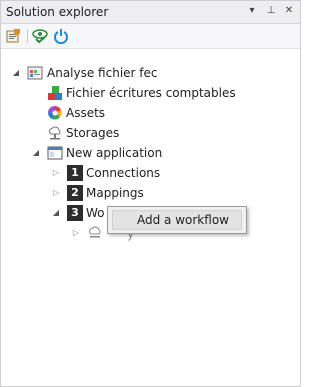 This screenshot has width=320, height=387. What do you see at coordinates (150, 36) in the screenshot?
I see `toolbar` at bounding box center [150, 36].